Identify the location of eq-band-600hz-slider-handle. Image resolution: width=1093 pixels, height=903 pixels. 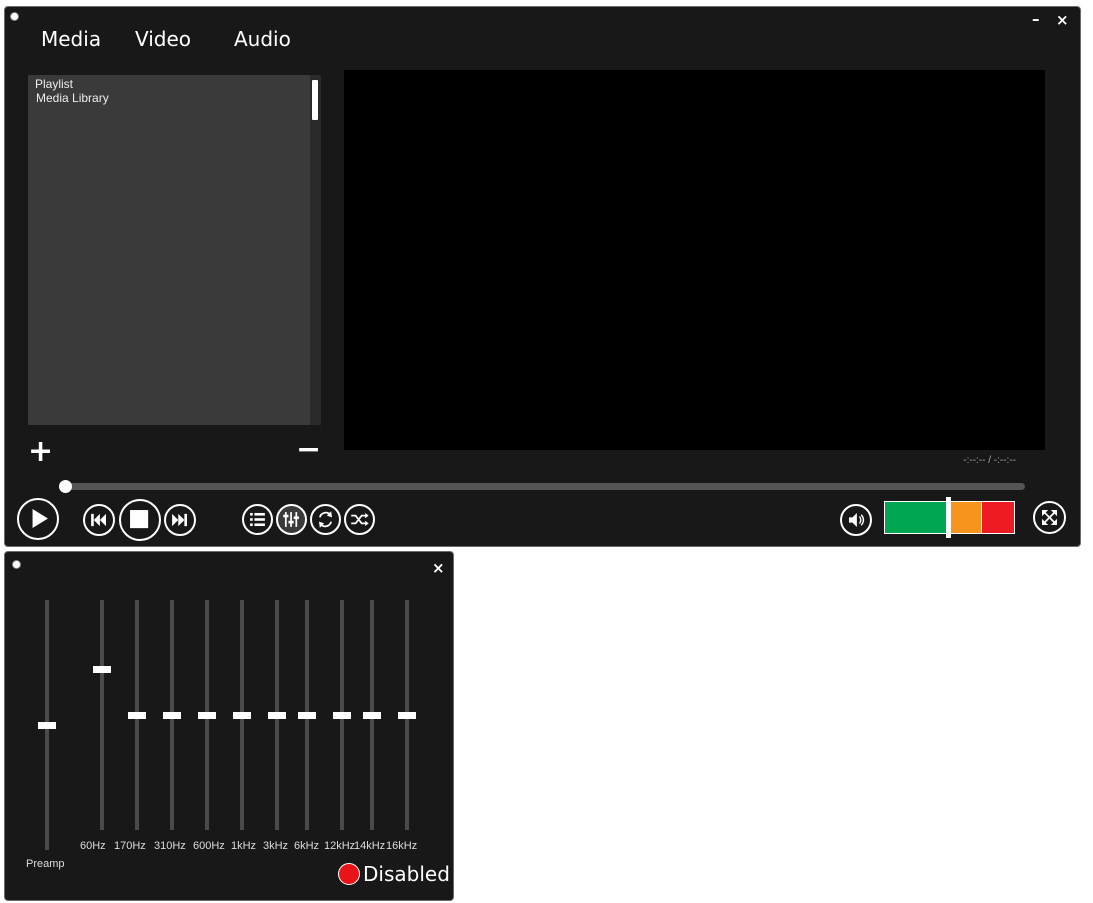
(207, 715).